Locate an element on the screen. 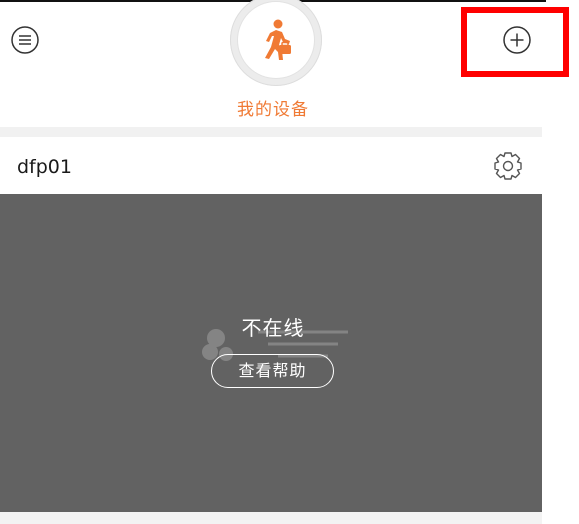 The image size is (579, 524). section-separator is located at coordinates (271, 132).